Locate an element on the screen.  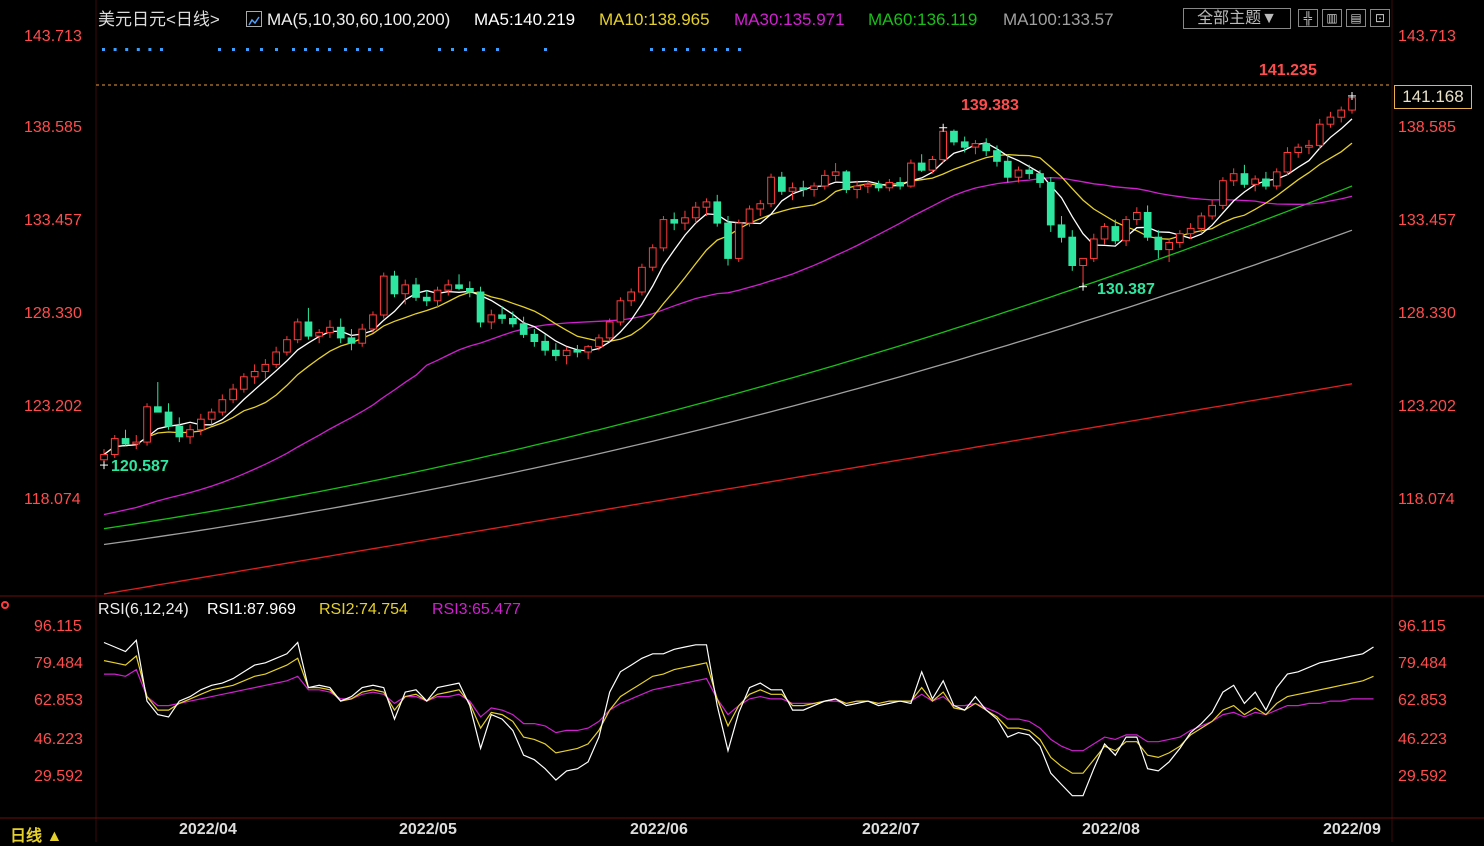
ma-indicator-name: MA(5,10,30,60,100,200) is located at coordinates (358, 20).